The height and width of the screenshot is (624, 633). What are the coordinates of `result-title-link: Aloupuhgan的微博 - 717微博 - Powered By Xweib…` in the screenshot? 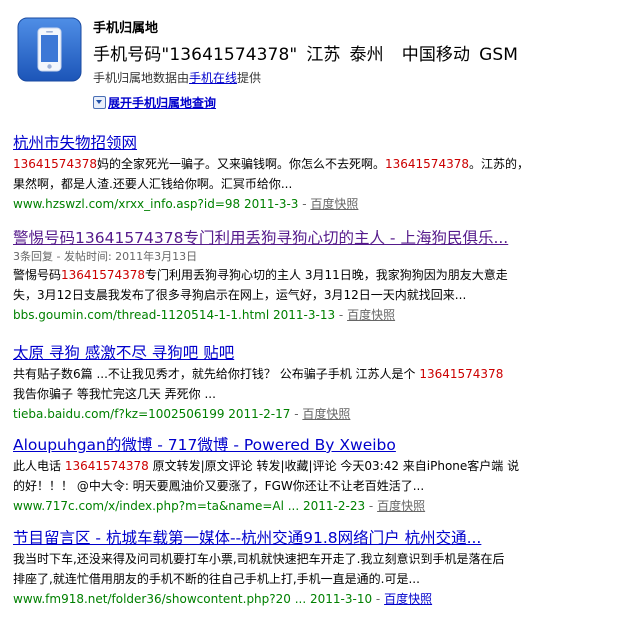 It's located at (204, 445).